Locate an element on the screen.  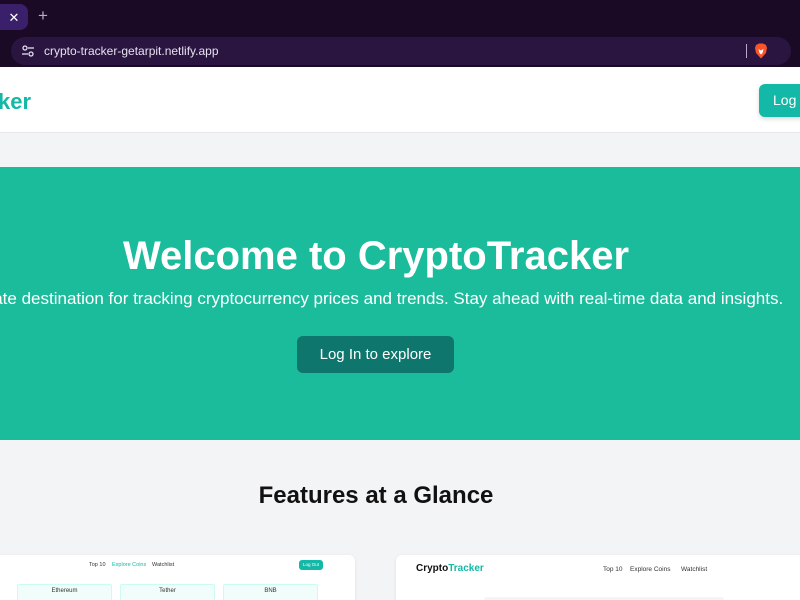
url-text: crypto-tracker-getarpit.netlify.app is located at coordinates (131, 51).